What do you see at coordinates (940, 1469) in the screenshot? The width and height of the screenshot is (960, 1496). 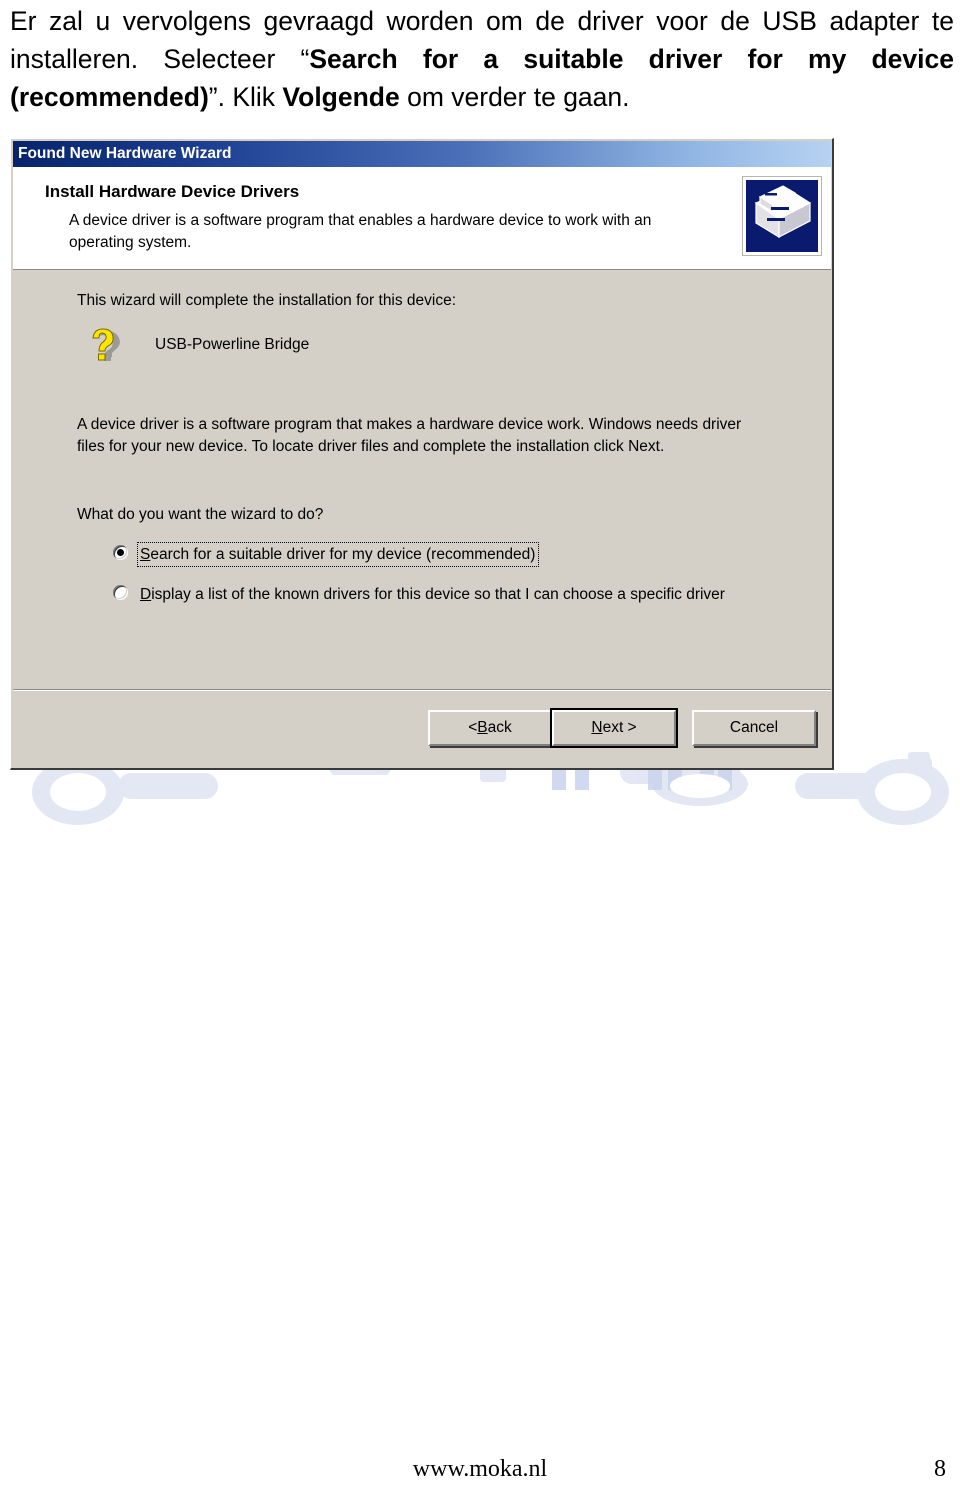 I see `footer-page-number: 8` at bounding box center [940, 1469].